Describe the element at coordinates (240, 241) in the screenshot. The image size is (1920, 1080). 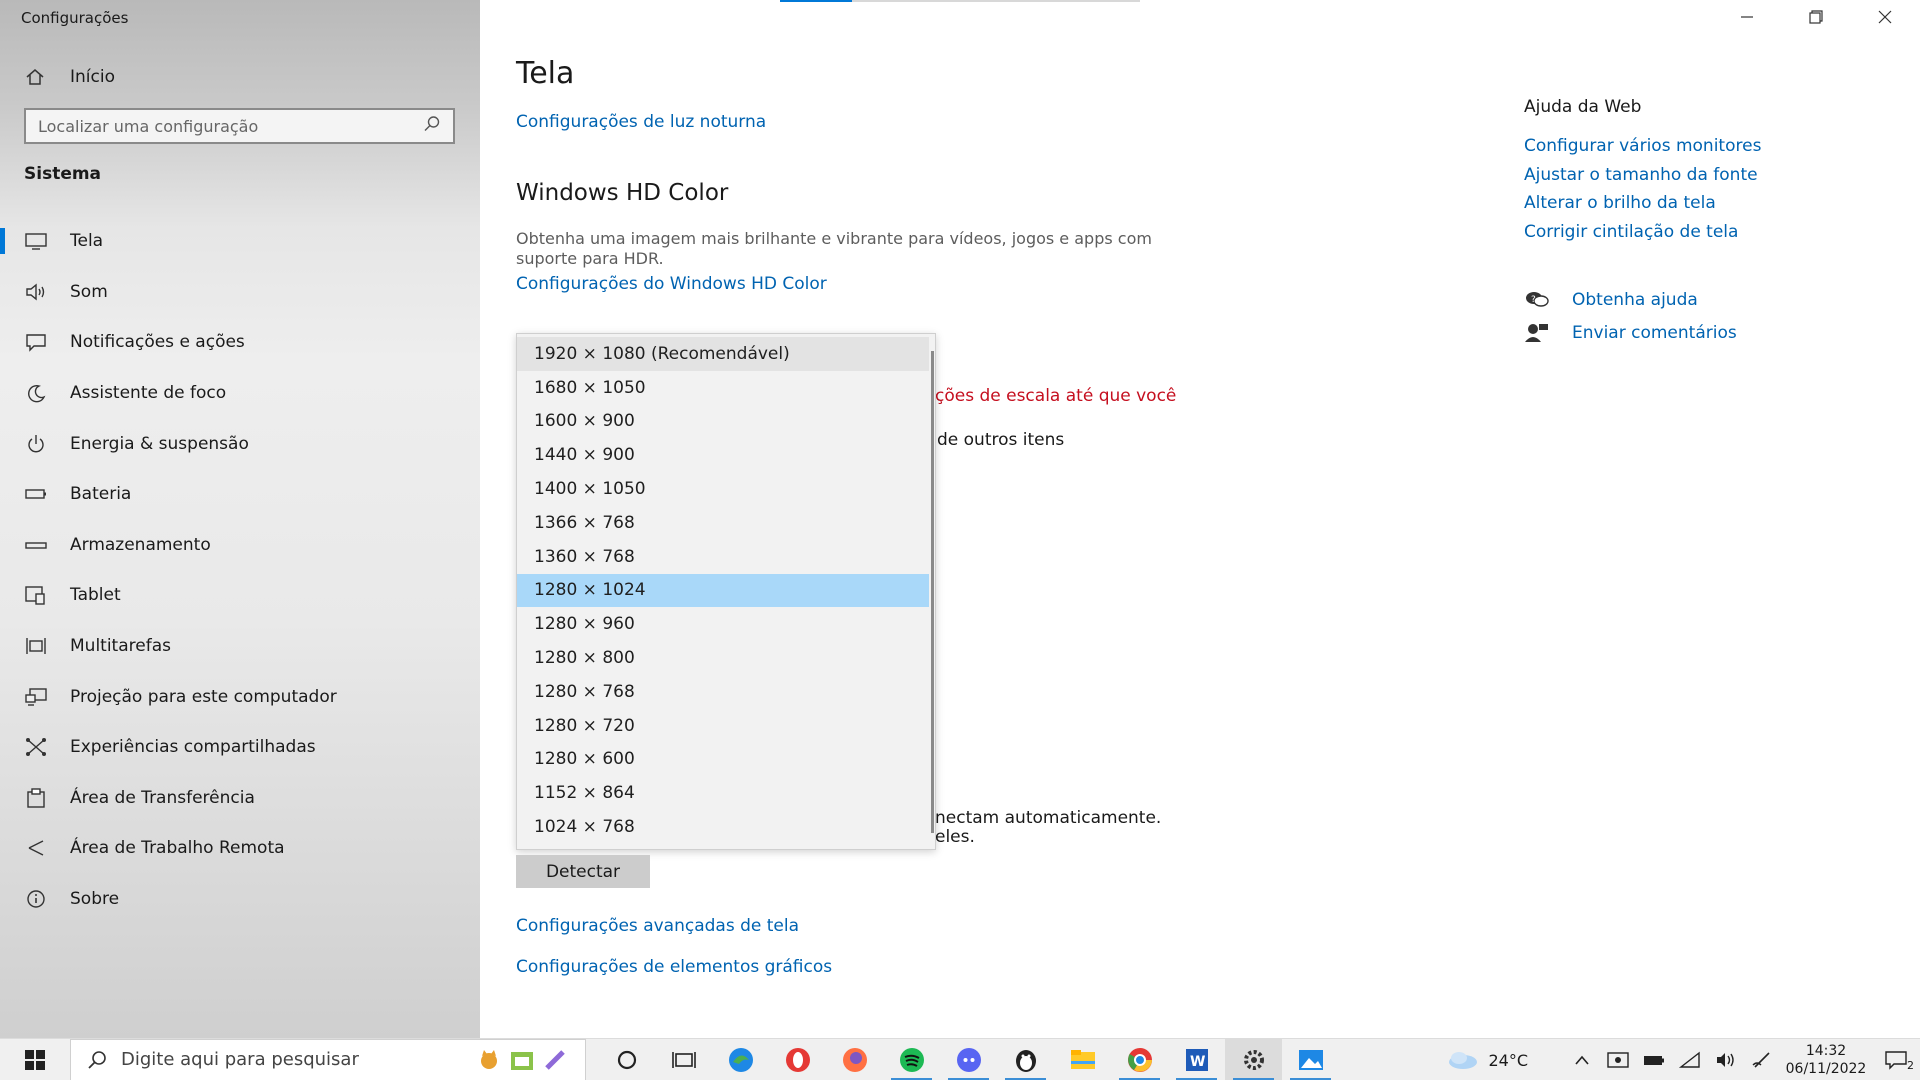
I see `sidebar-item-tela: Tela` at that location.